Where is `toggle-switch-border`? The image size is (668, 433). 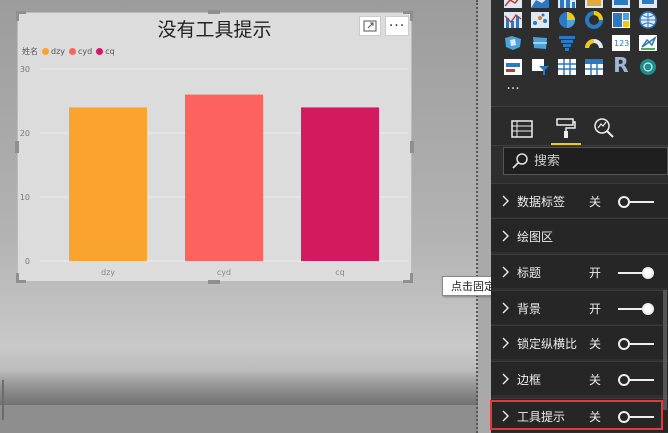
toggle-switch-border is located at coordinates (636, 380).